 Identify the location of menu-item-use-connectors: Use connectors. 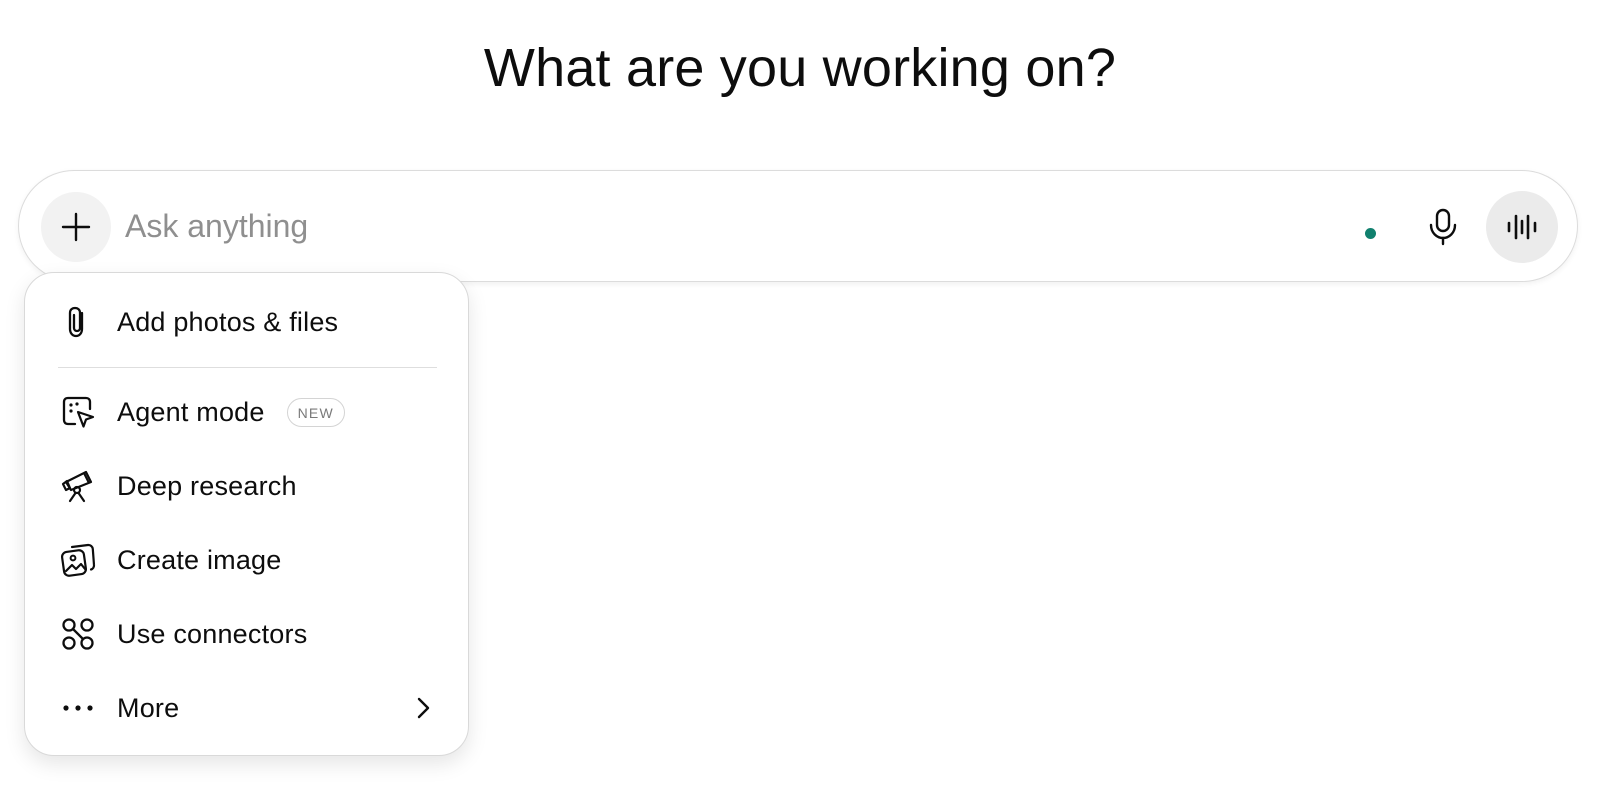
(246, 634).